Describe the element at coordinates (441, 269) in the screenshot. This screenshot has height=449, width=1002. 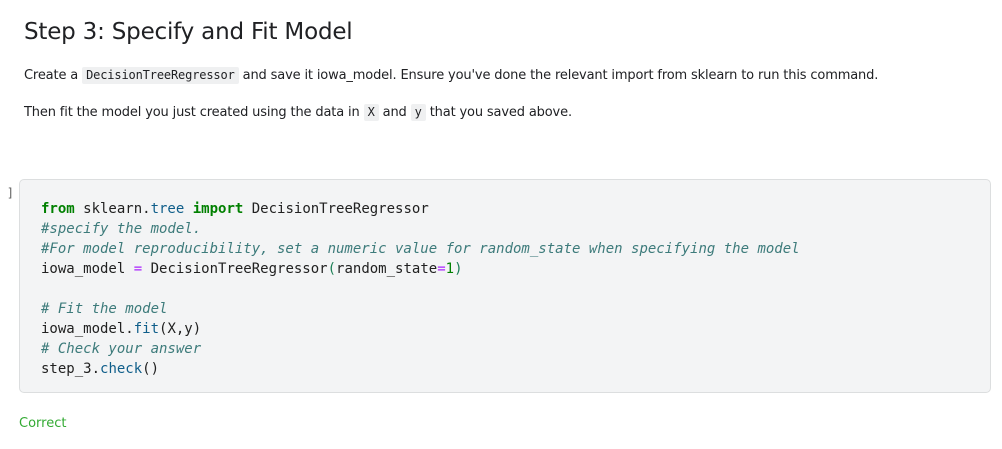
I see `operator-kwarg-assign: =` at that location.